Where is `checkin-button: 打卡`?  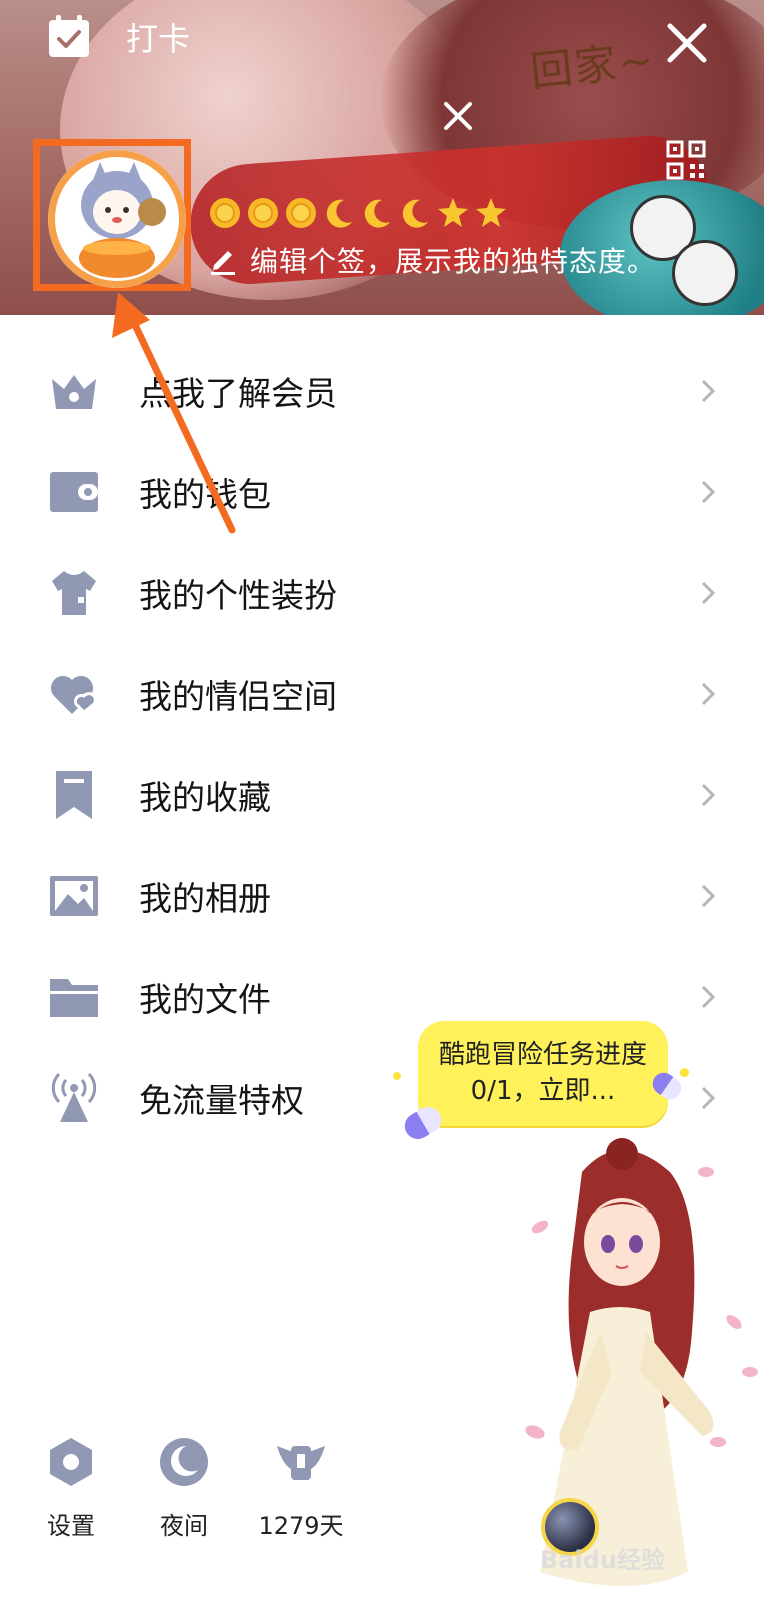
checkin-button: 打卡 is located at coordinates (118, 37).